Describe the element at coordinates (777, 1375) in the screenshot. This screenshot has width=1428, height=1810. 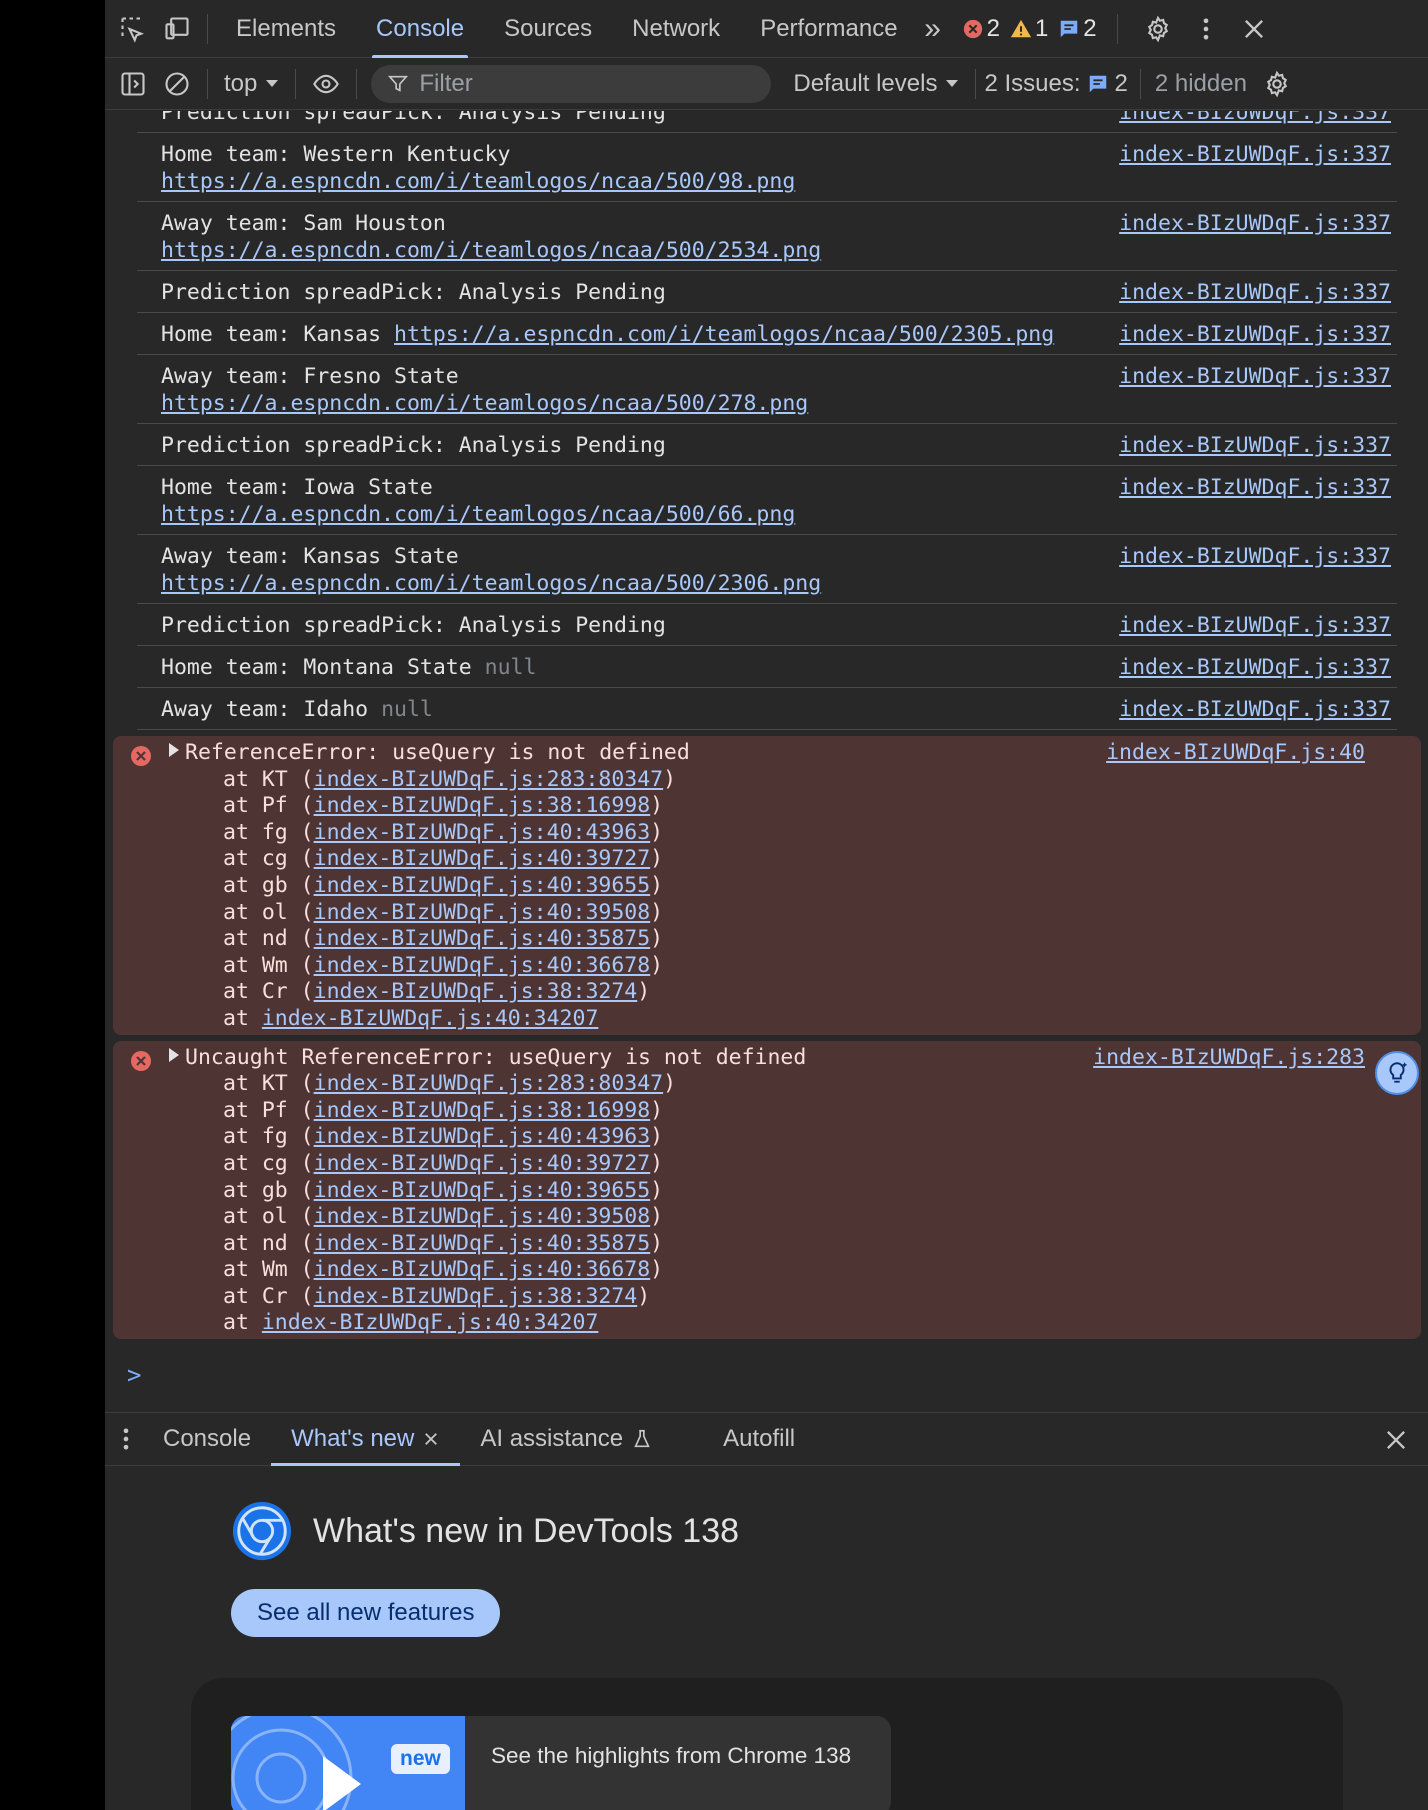
I see `console-prompt: >` at that location.